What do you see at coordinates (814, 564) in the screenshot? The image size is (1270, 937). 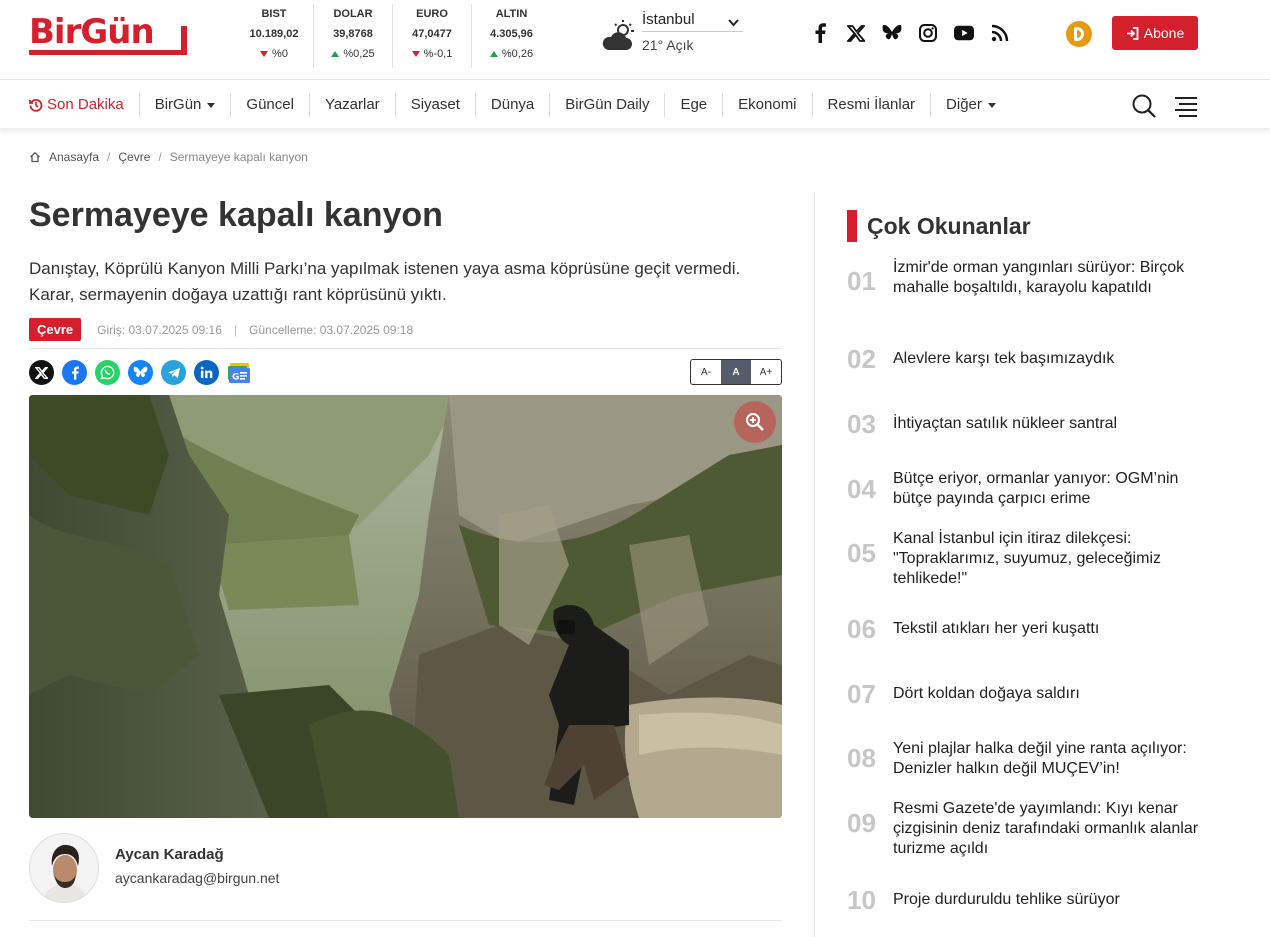 I see `column-divider` at bounding box center [814, 564].